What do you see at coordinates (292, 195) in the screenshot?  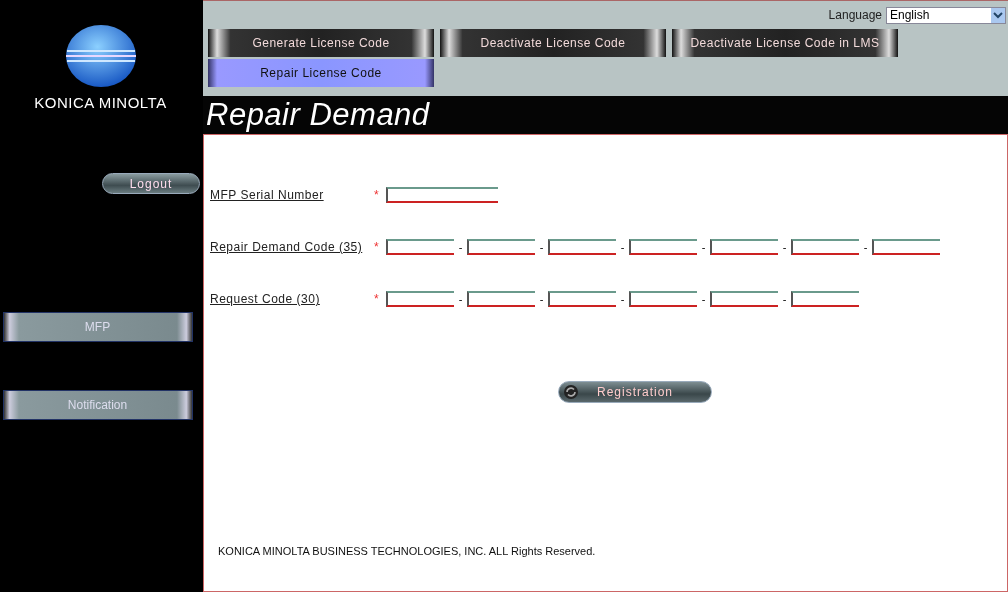 I see `field-label: MFP Serial Number` at bounding box center [292, 195].